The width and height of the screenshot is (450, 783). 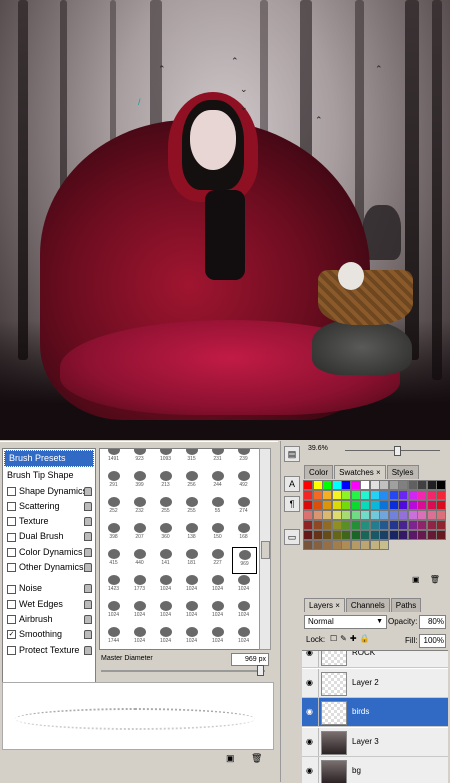 I want to click on brush-preset: 399, so click(x=139, y=481).